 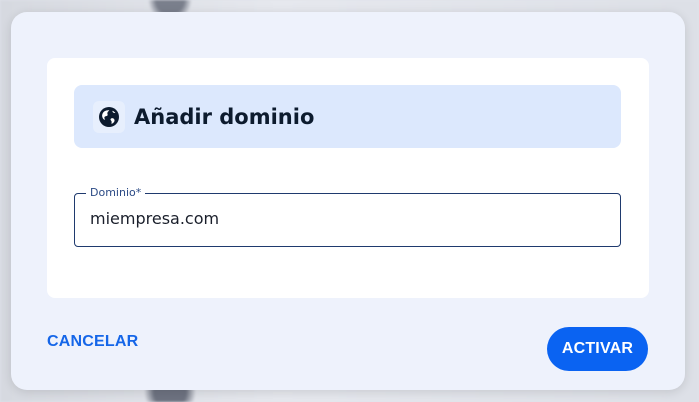 I want to click on dialog-title: Añadir dominio, so click(x=224, y=116).